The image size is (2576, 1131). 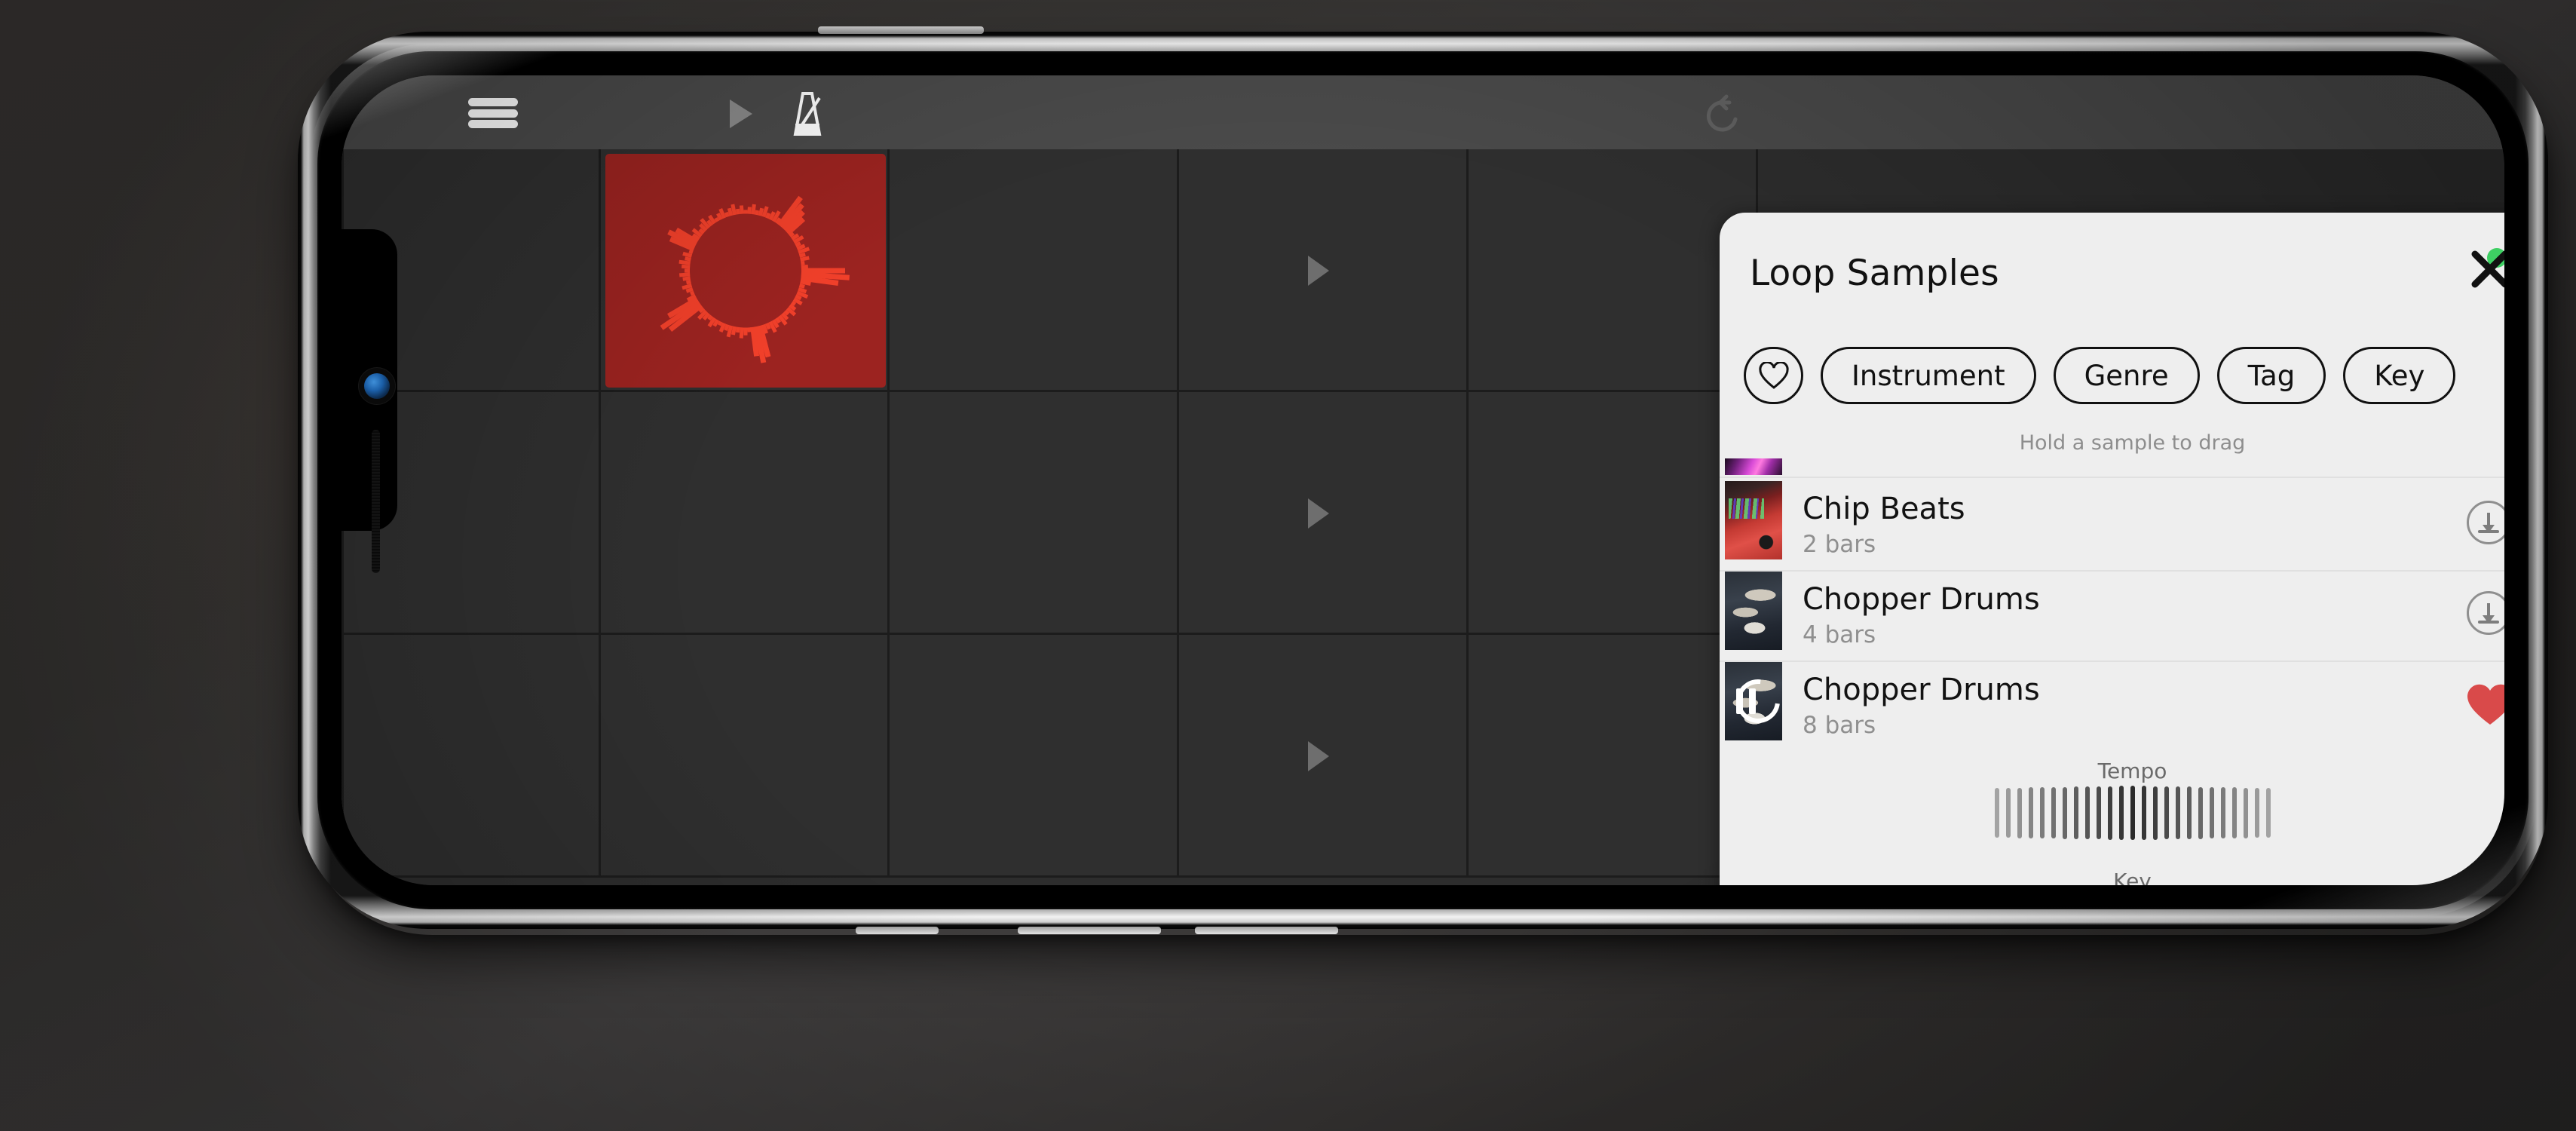 I want to click on key-label: Key, so click(x=2132, y=877).